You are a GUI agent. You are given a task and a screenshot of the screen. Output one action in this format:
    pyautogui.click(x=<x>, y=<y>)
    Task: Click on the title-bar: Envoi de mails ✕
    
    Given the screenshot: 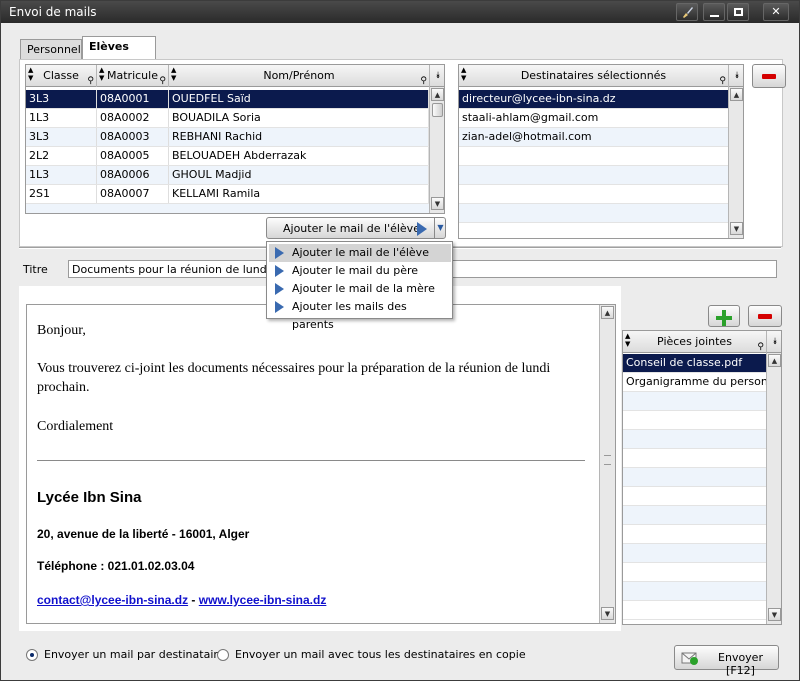 What is the action you would take?
    pyautogui.click(x=400, y=12)
    